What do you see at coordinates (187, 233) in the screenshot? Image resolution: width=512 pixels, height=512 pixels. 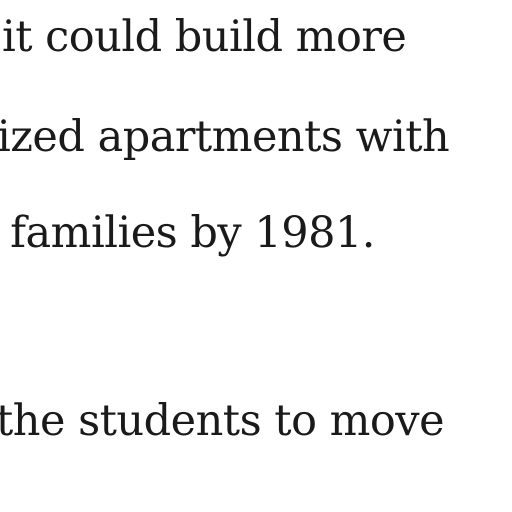 I see `article-text-line: e families by 1981.` at bounding box center [187, 233].